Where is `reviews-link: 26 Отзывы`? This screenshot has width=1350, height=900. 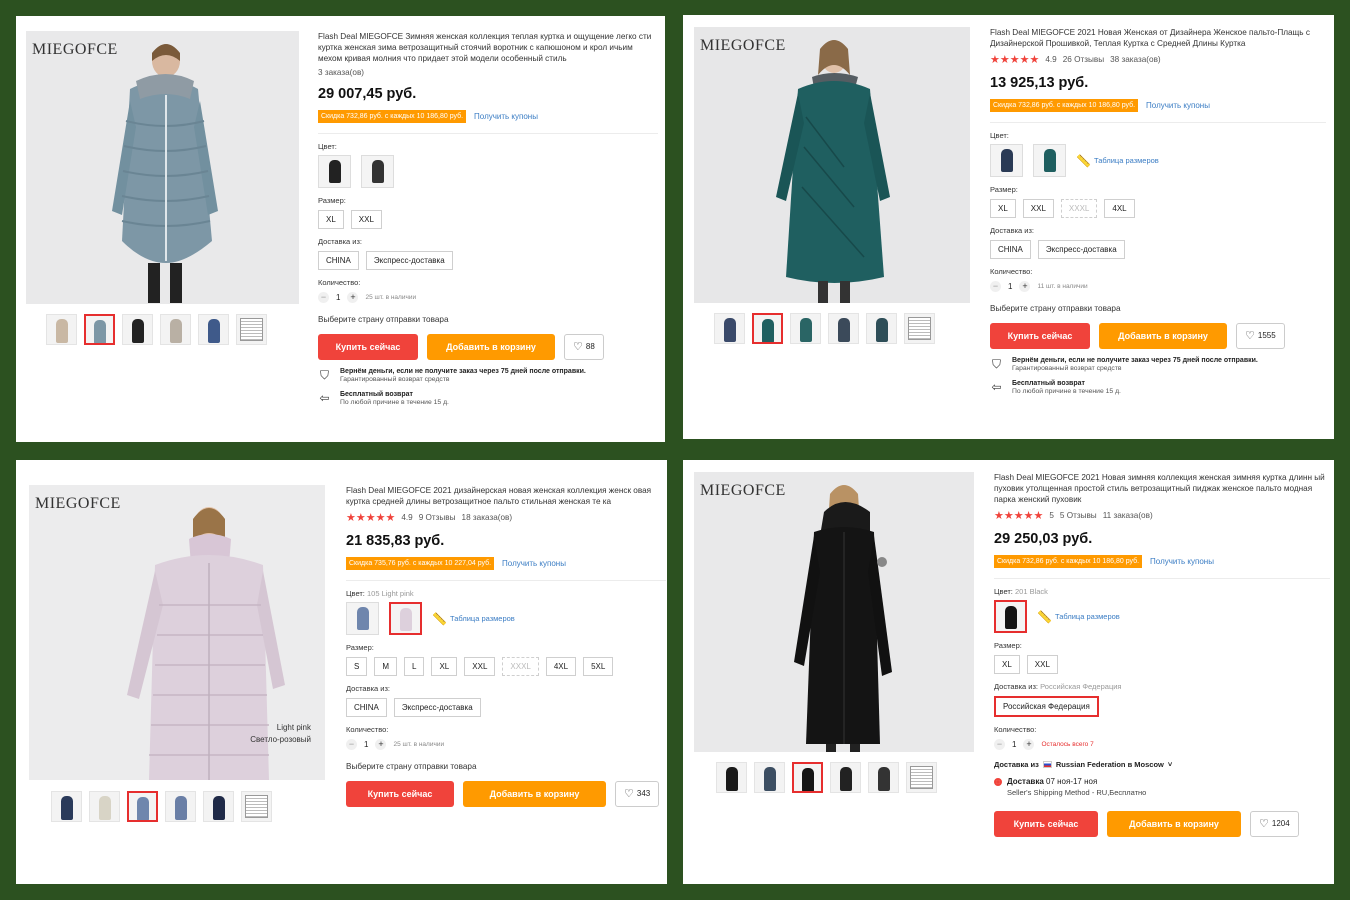 reviews-link: 26 Отзывы is located at coordinates (1083, 59).